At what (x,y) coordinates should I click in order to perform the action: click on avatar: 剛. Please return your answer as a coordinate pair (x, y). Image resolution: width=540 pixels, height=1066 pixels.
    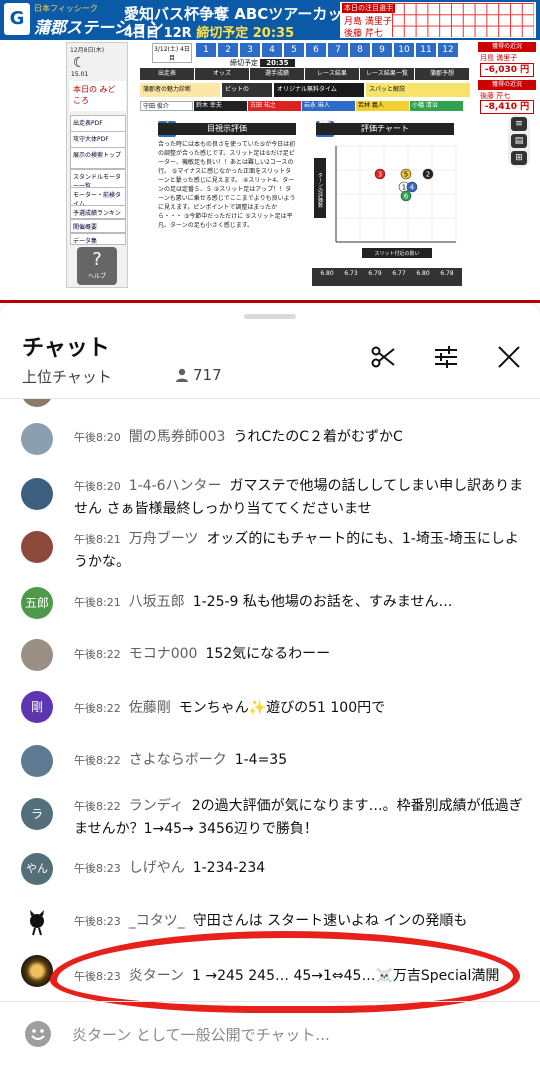
    Looking at the image, I should click on (37, 707).